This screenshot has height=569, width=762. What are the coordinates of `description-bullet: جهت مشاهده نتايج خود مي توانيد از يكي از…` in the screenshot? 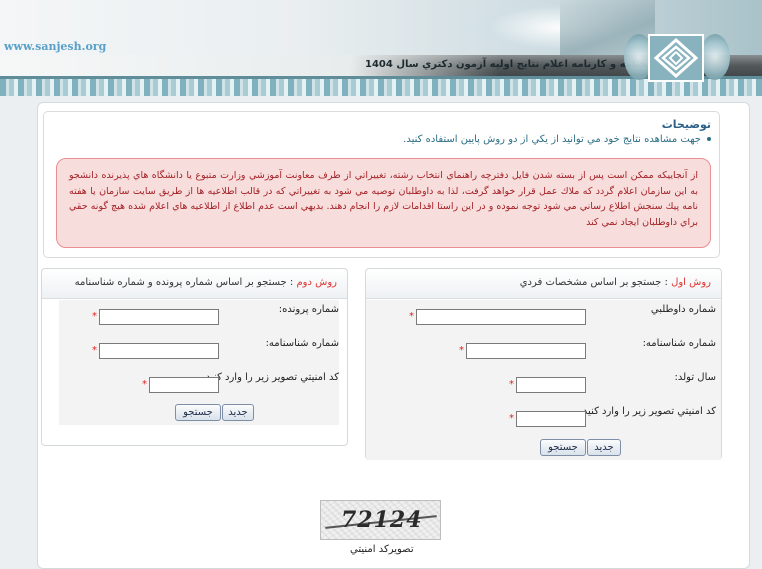 It's located at (557, 139).